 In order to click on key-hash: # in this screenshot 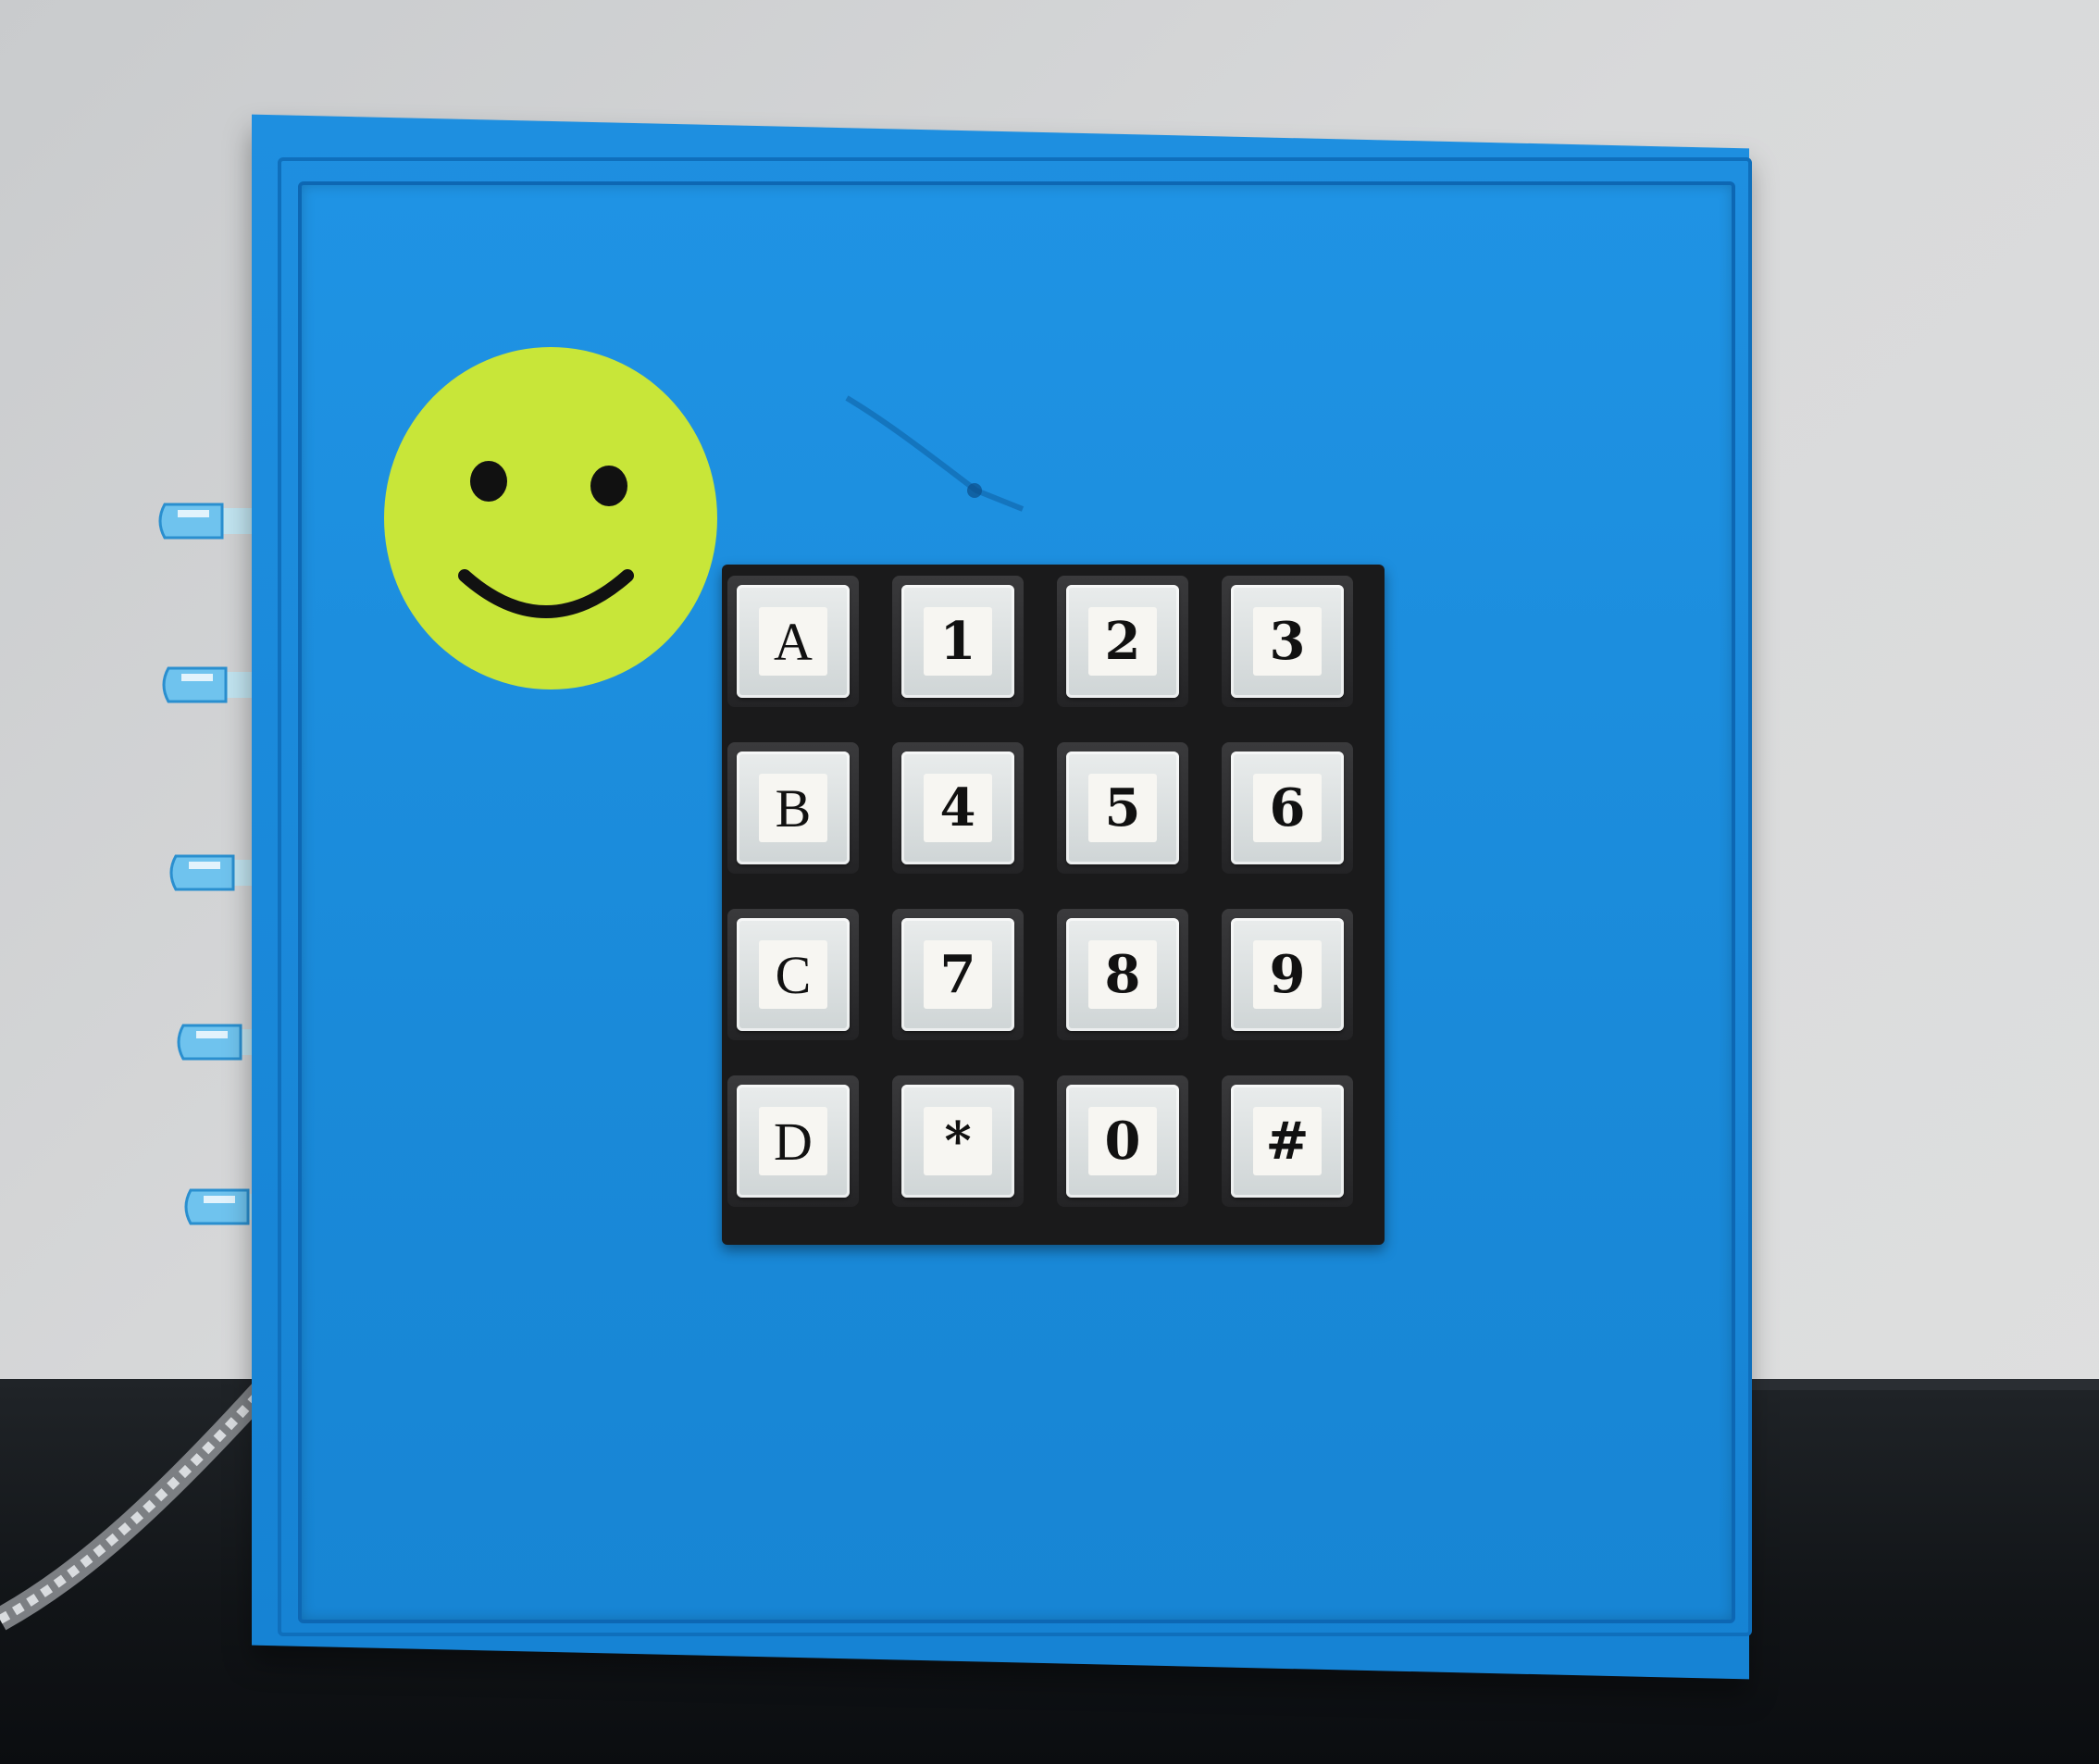, I will do `click(1287, 1141)`.